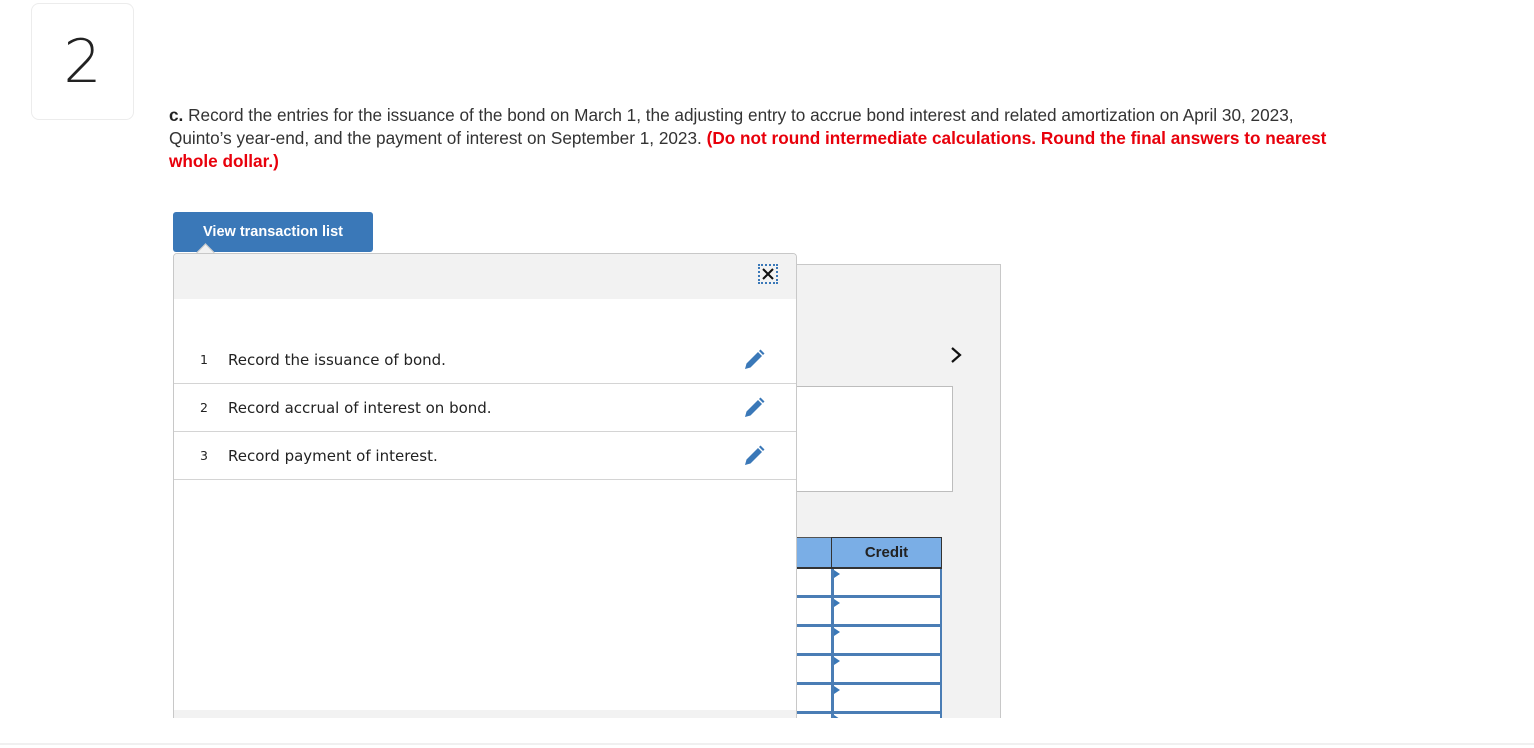 The image size is (1534, 748). What do you see at coordinates (874, 439) in the screenshot?
I see `transaction-description-box` at bounding box center [874, 439].